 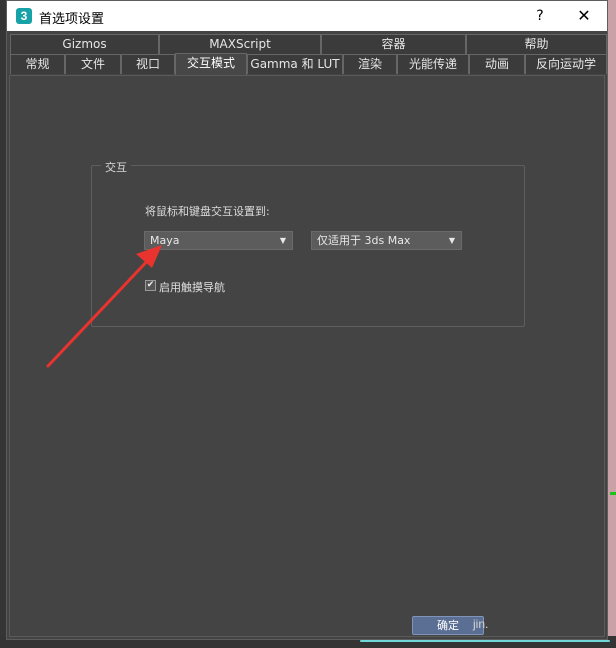 I want to click on interaction-scope-select: 仅适用于 3ds Max ▼, so click(x=386, y=240).